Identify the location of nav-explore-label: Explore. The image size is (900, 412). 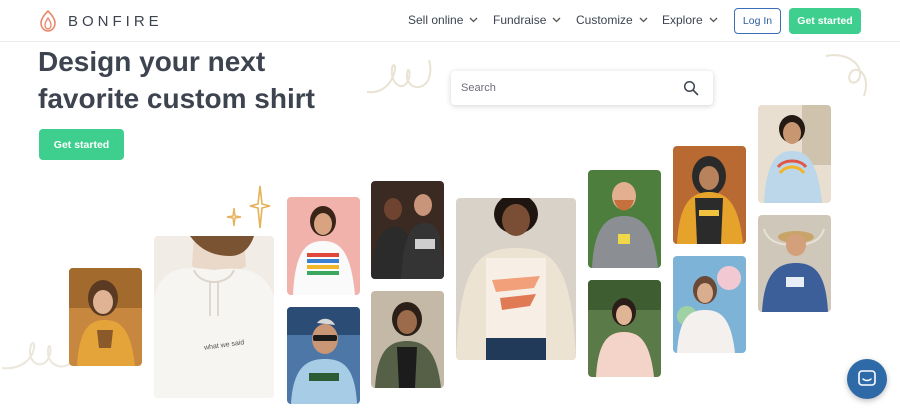
(682, 20).